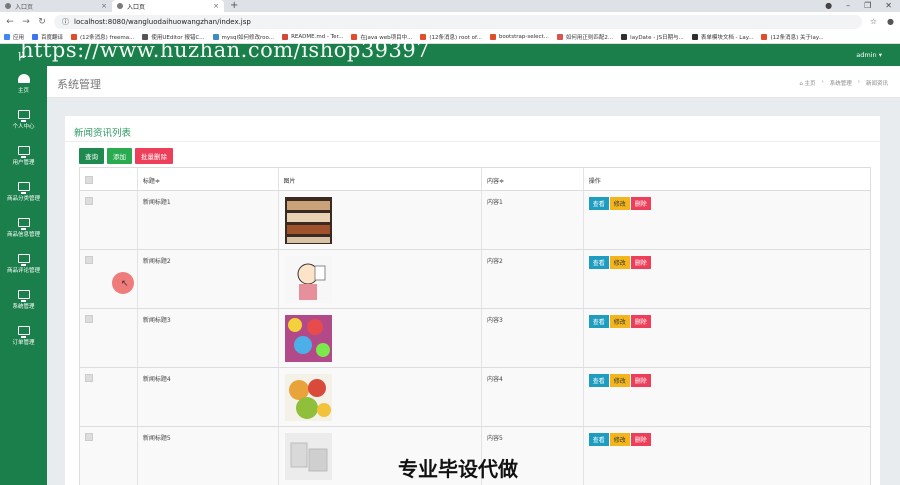  What do you see at coordinates (876, 84) in the screenshot?
I see `breadcrumb-current: 新闻资讯` at bounding box center [876, 84].